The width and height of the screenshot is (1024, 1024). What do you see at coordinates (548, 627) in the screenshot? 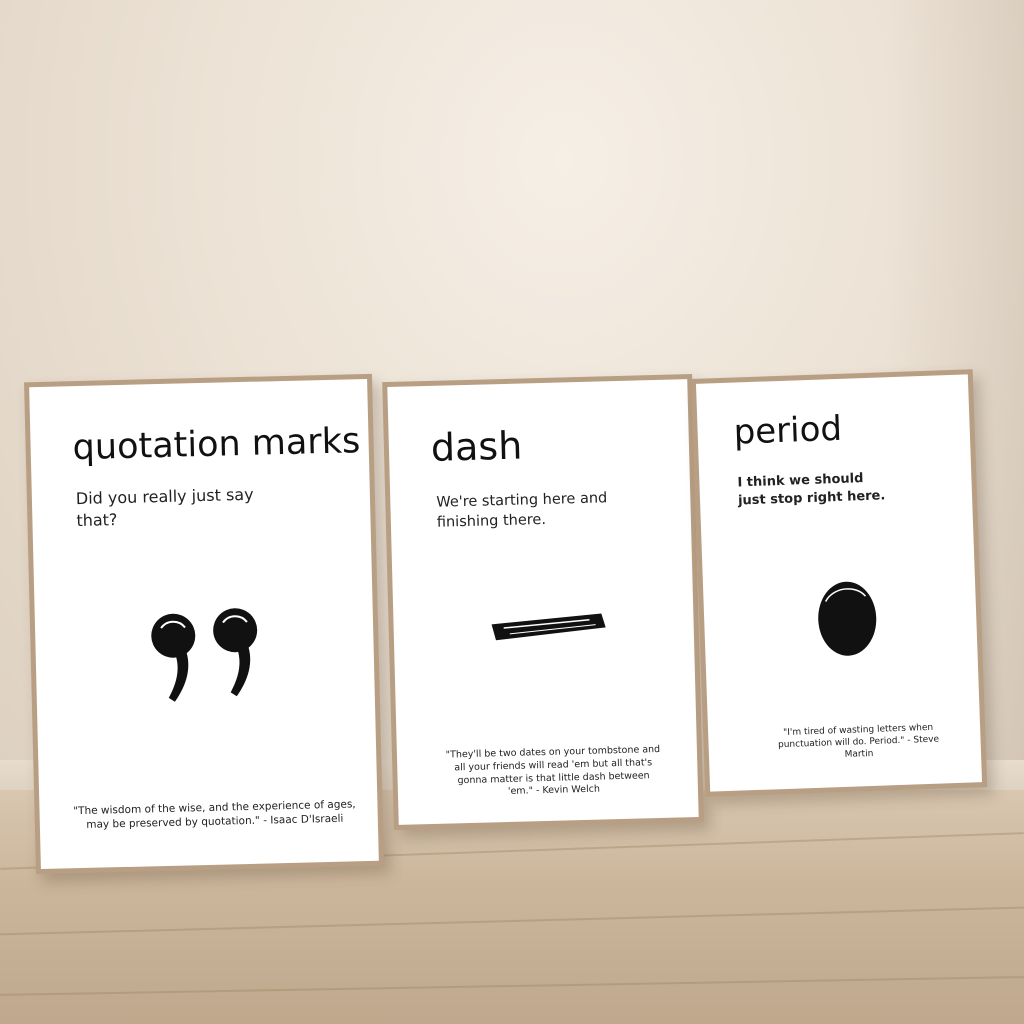
I see `dash-icon` at bounding box center [548, 627].